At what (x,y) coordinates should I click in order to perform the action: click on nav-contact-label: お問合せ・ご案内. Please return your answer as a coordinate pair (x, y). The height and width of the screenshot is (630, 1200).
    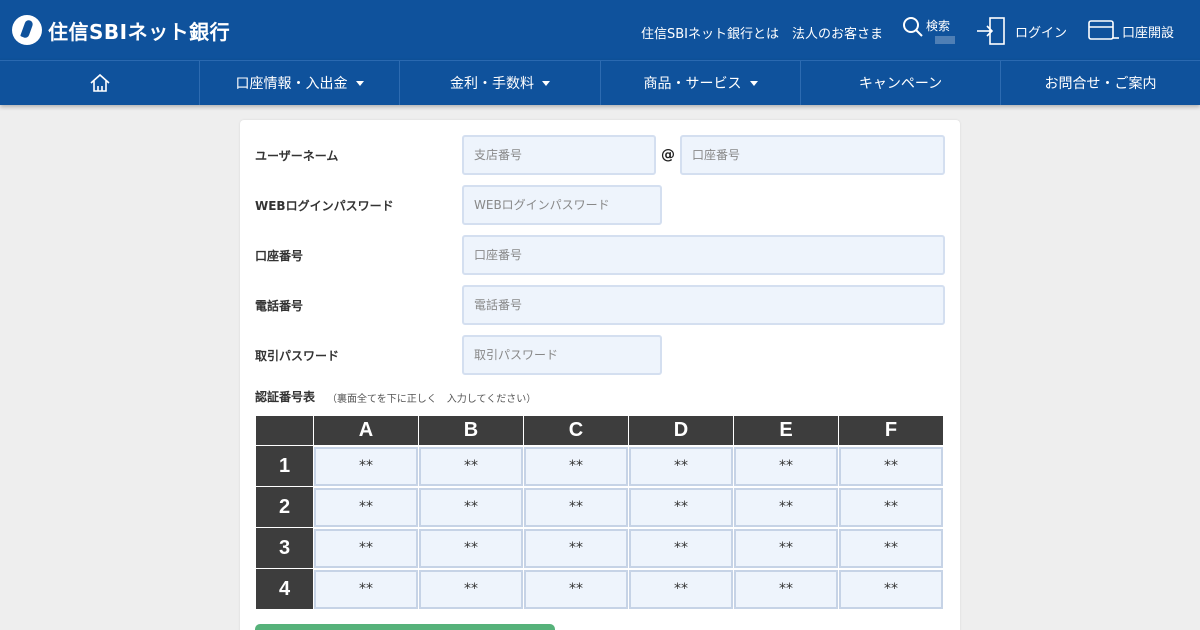
    Looking at the image, I should click on (1100, 84).